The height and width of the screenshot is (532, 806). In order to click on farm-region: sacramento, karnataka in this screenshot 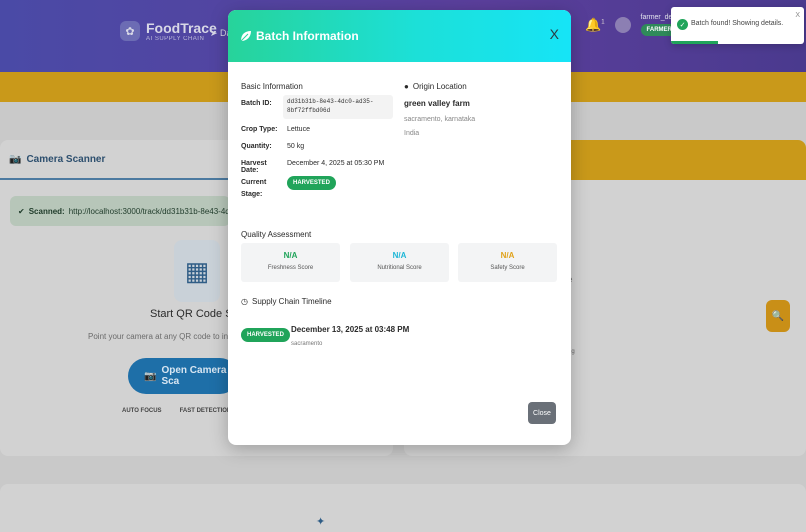, I will do `click(440, 119)`.